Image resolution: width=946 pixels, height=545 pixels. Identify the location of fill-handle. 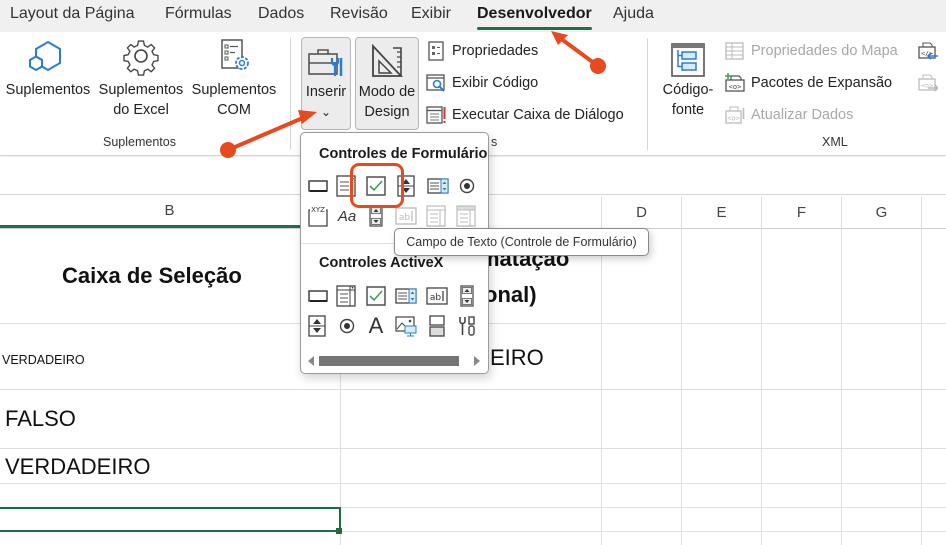
(339, 531).